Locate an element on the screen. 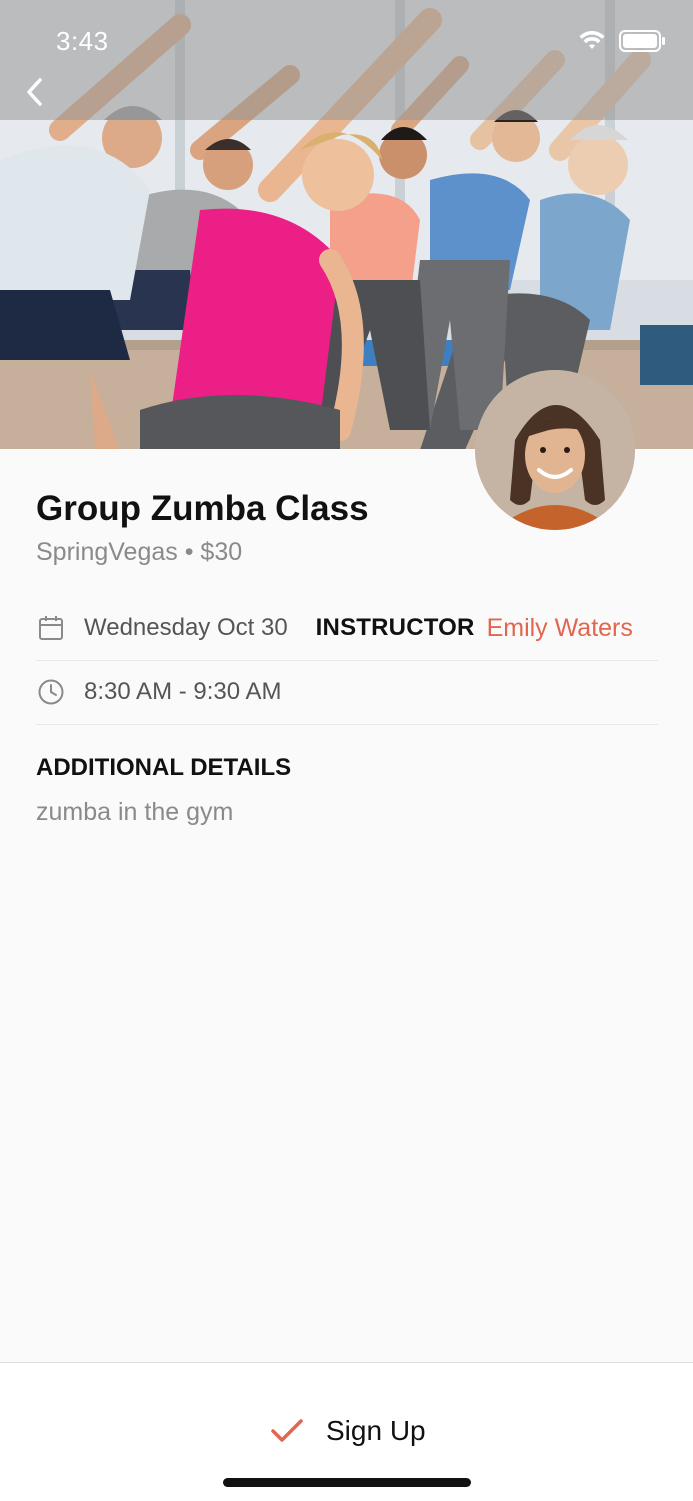 Image resolution: width=693 pixels, height=1501 pixels. calendar-icon is located at coordinates (51, 628).